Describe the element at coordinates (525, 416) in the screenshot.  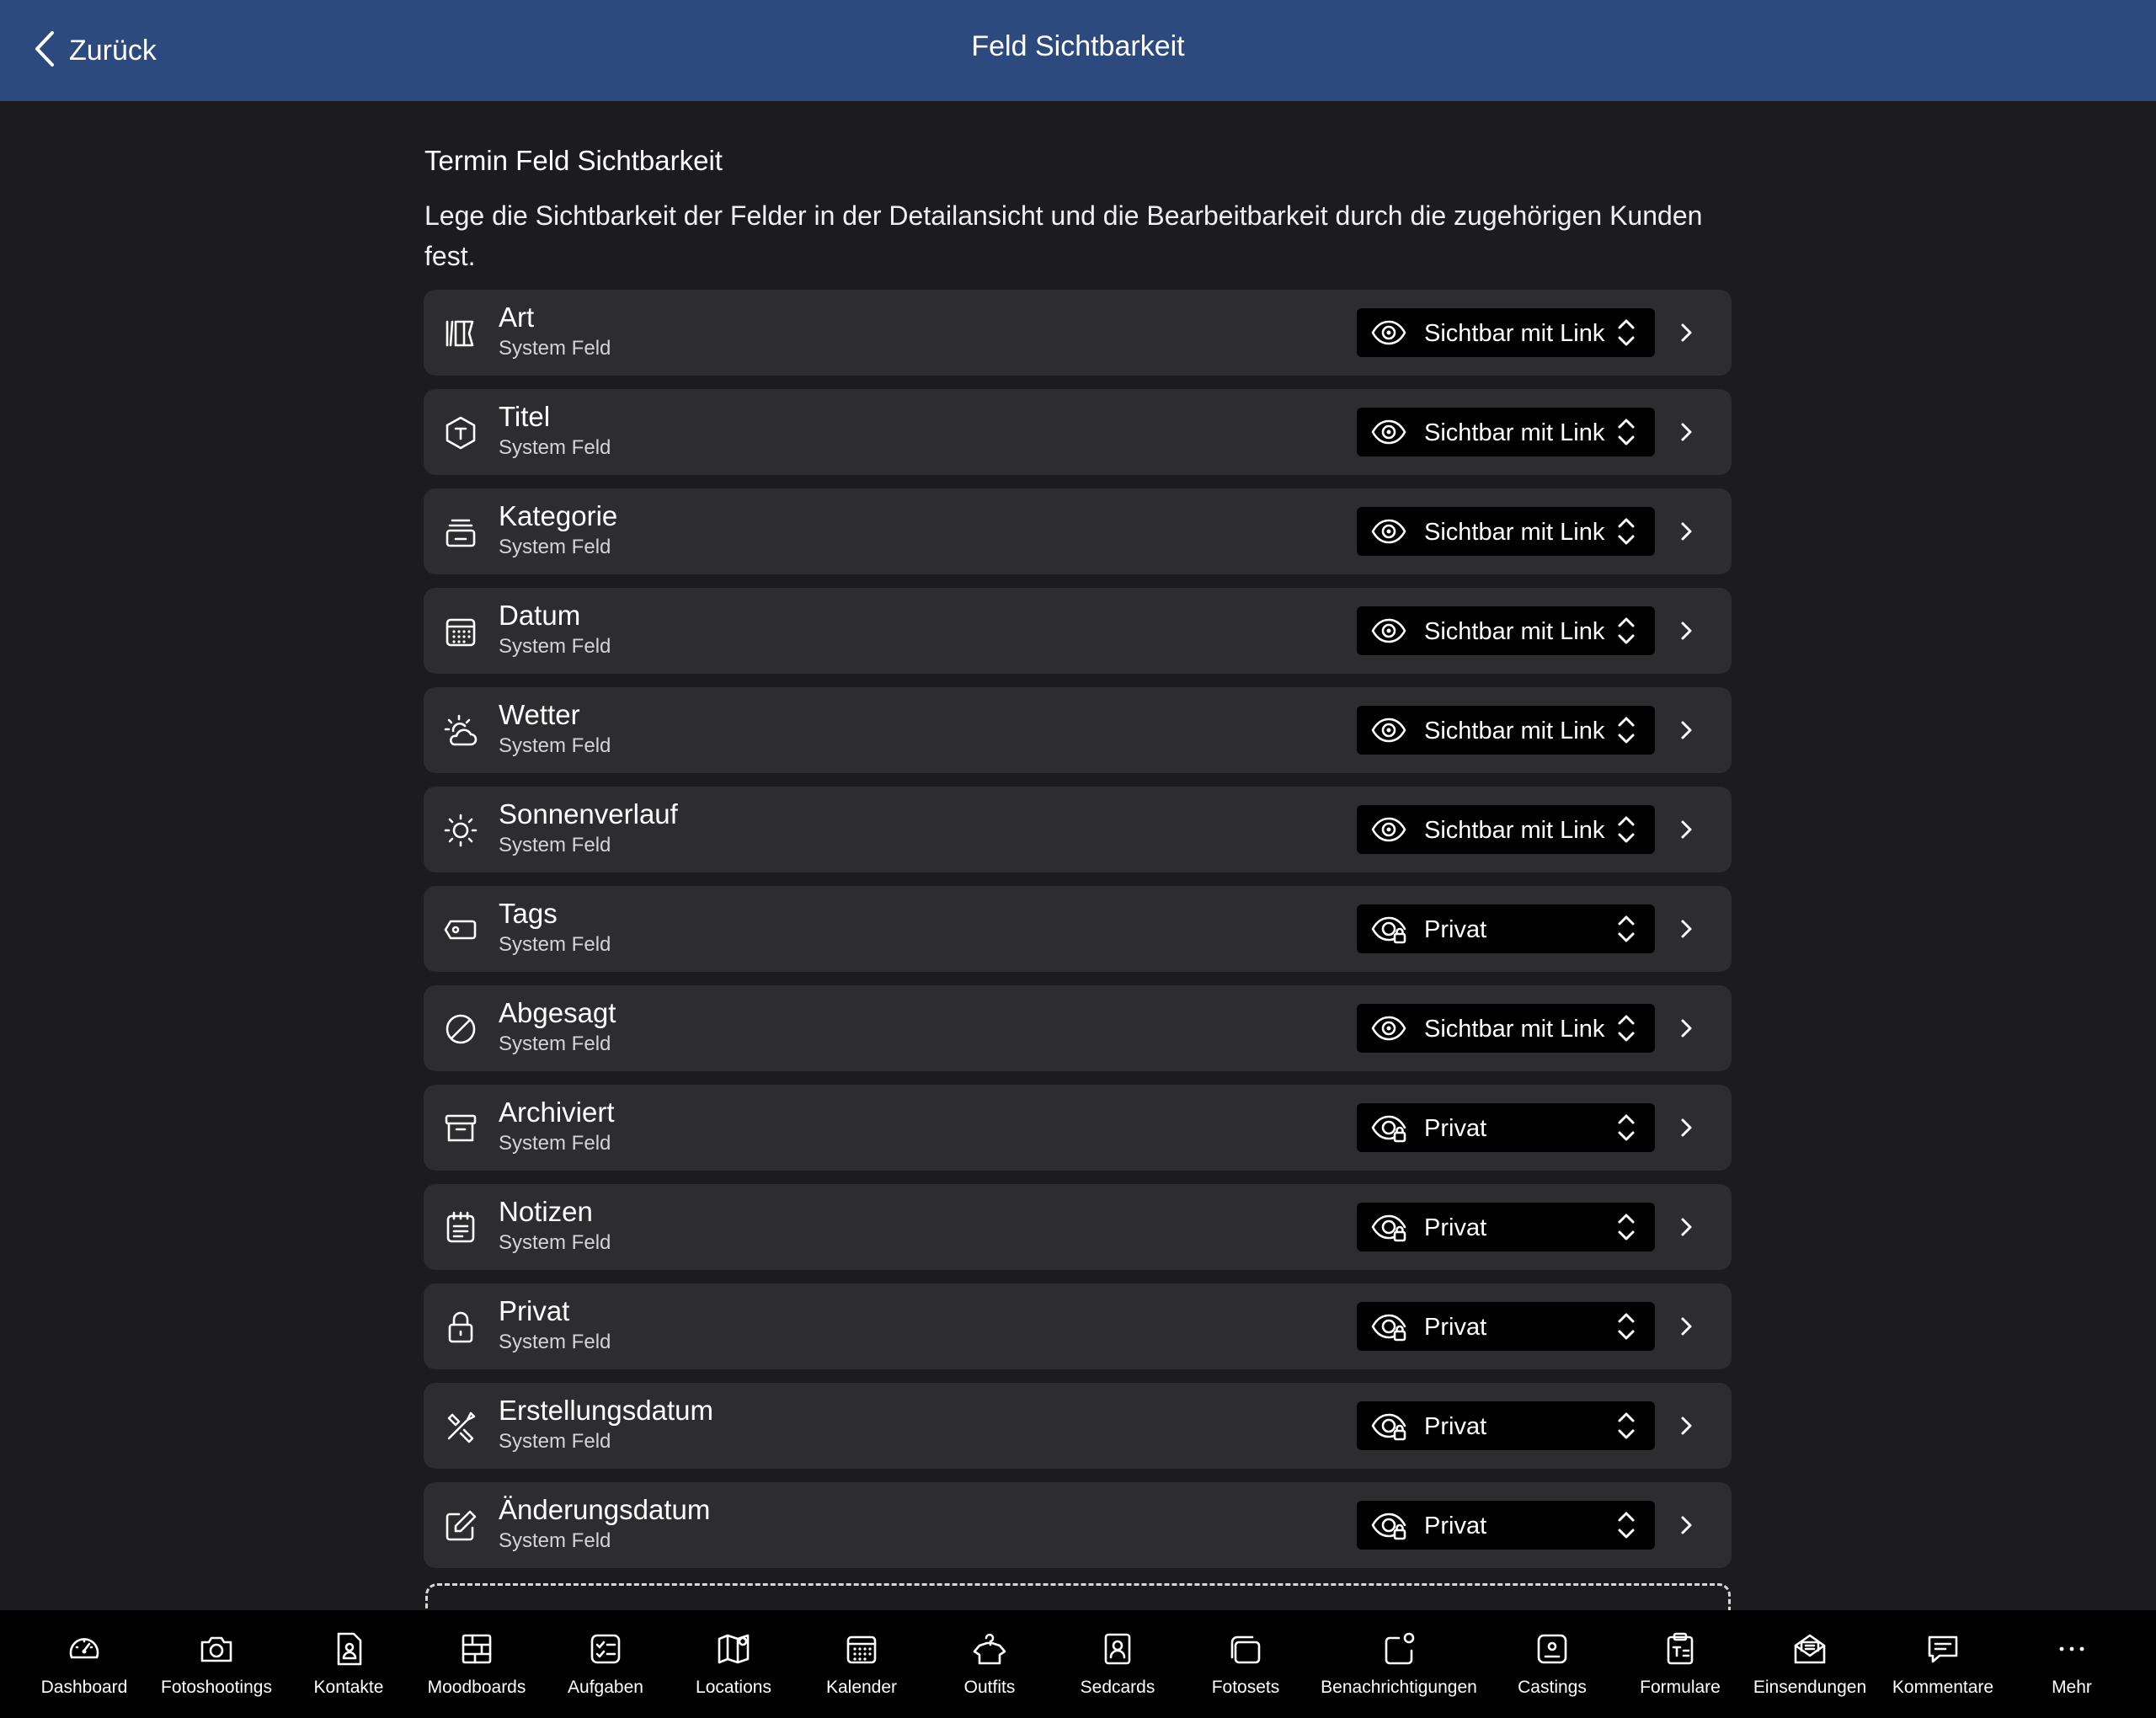
I see `field-name: Titel` at that location.